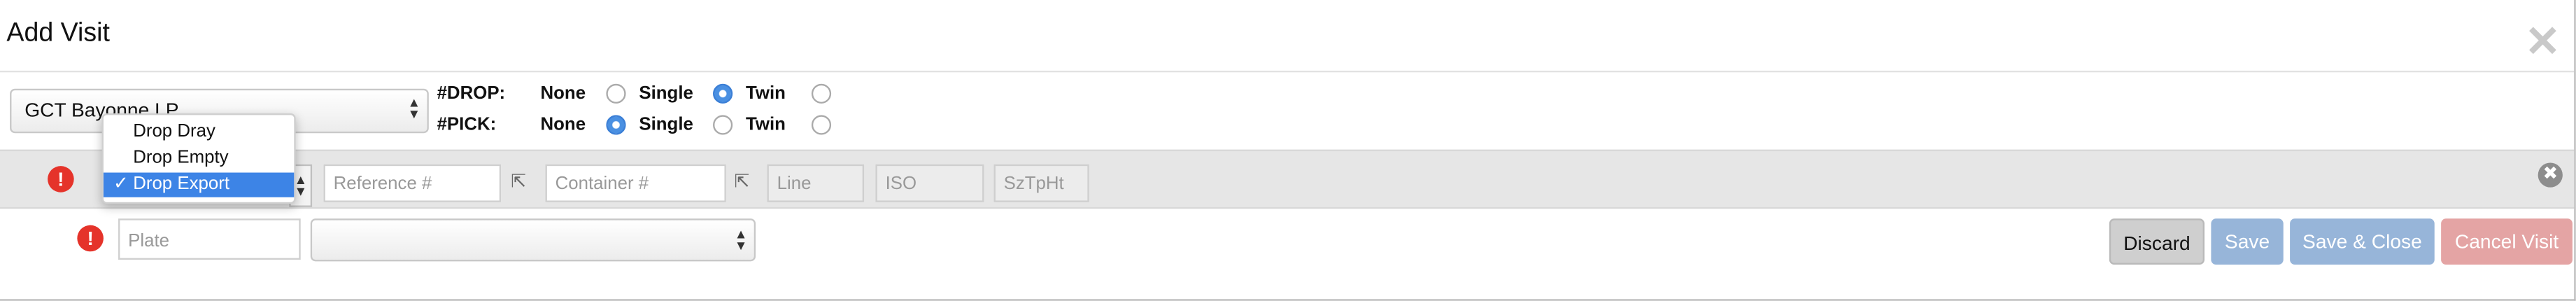 The height and width of the screenshot is (301, 2576). Describe the element at coordinates (90, 238) in the screenshot. I see `truck-alert-icon: !` at that location.